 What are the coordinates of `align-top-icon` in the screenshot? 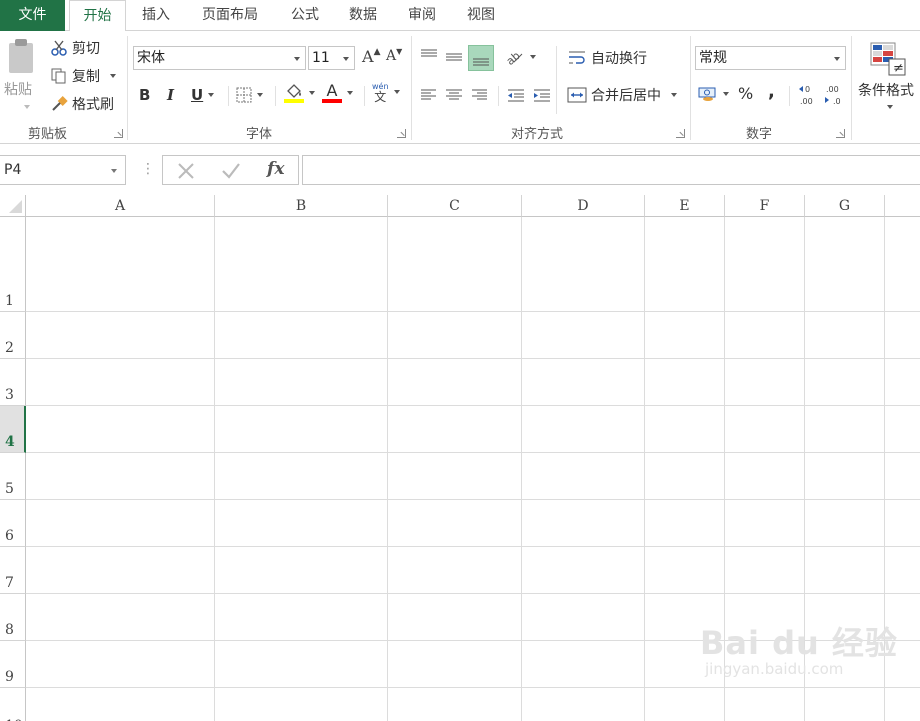 It's located at (429, 53).